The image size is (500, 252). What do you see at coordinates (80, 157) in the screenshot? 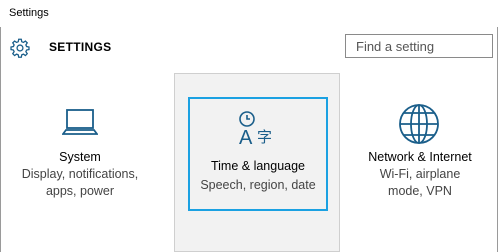
I see `tile-system-label: System` at bounding box center [80, 157].